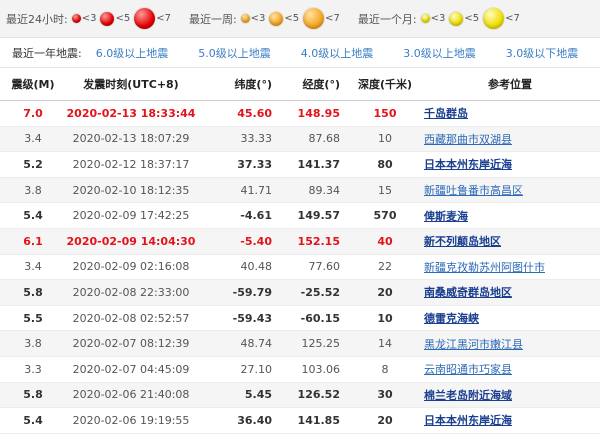 The height and width of the screenshot is (434, 600). What do you see at coordinates (238, 369) in the screenshot?
I see `latitude-cell: 27.10` at bounding box center [238, 369].